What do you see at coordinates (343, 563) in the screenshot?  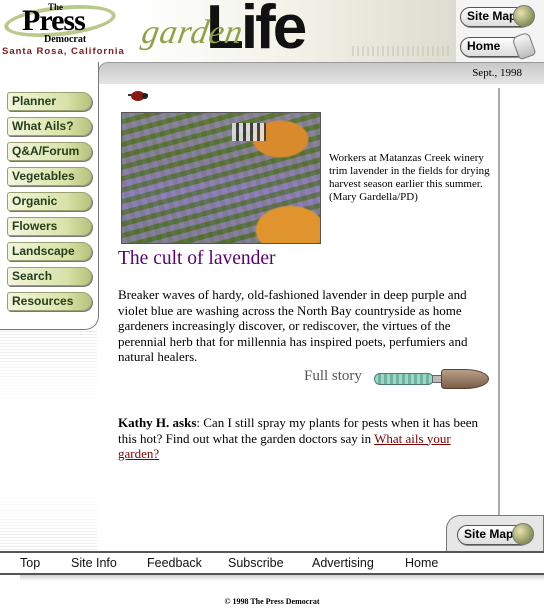 I see `footer-link-advertising: Advertising` at bounding box center [343, 563].